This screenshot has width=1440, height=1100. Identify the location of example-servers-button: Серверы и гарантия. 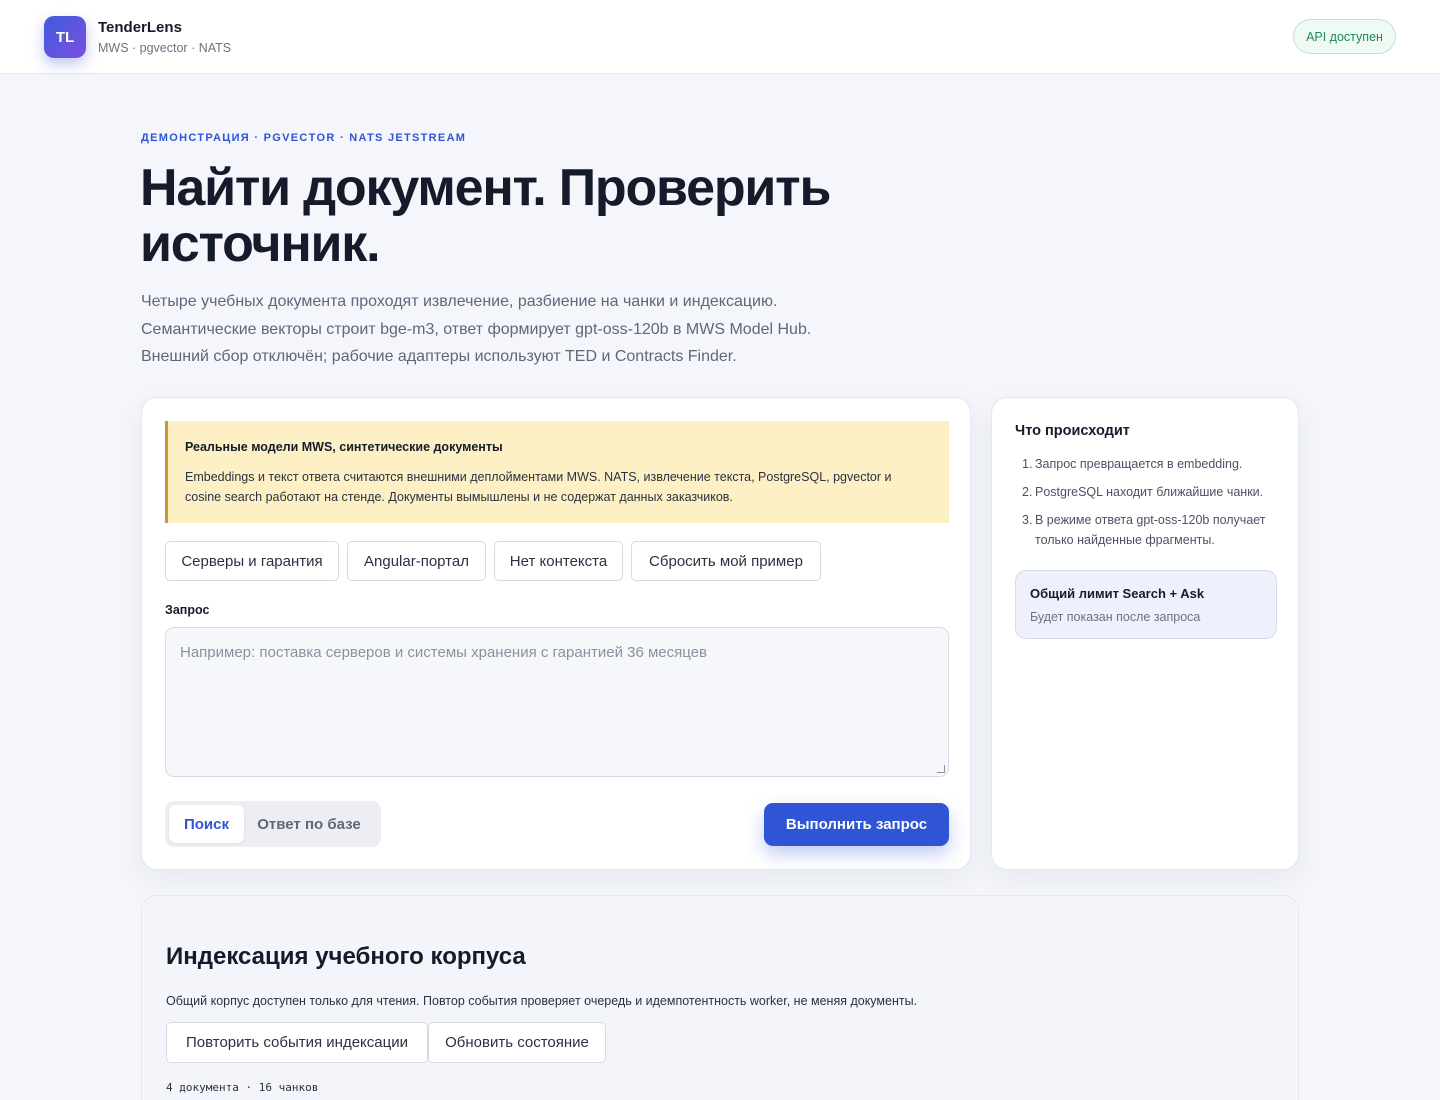
(252, 561).